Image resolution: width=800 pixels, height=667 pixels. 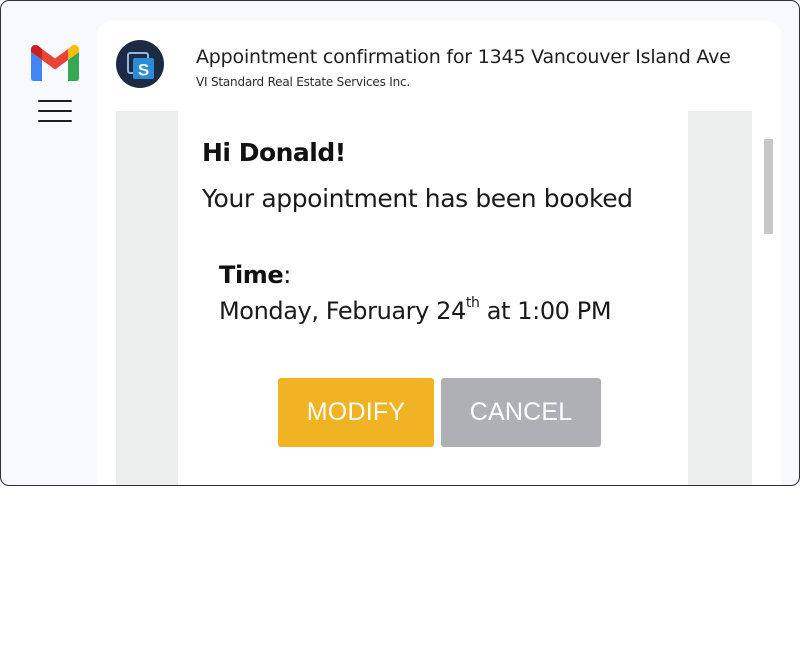 What do you see at coordinates (274, 152) in the screenshot?
I see `greeting-heading: Hi Donald!` at bounding box center [274, 152].